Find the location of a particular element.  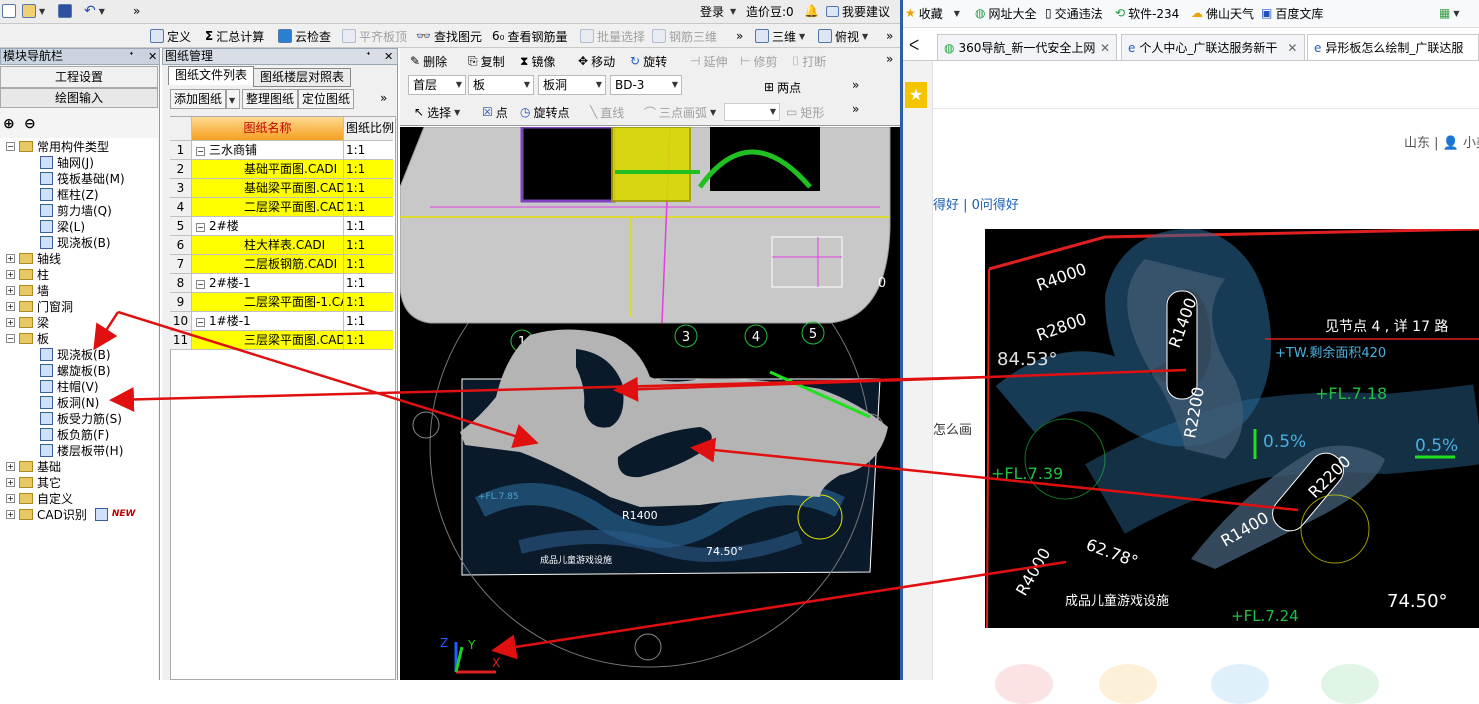

tree-item-frame-column: 框柱(Z) is located at coordinates (69, 194).